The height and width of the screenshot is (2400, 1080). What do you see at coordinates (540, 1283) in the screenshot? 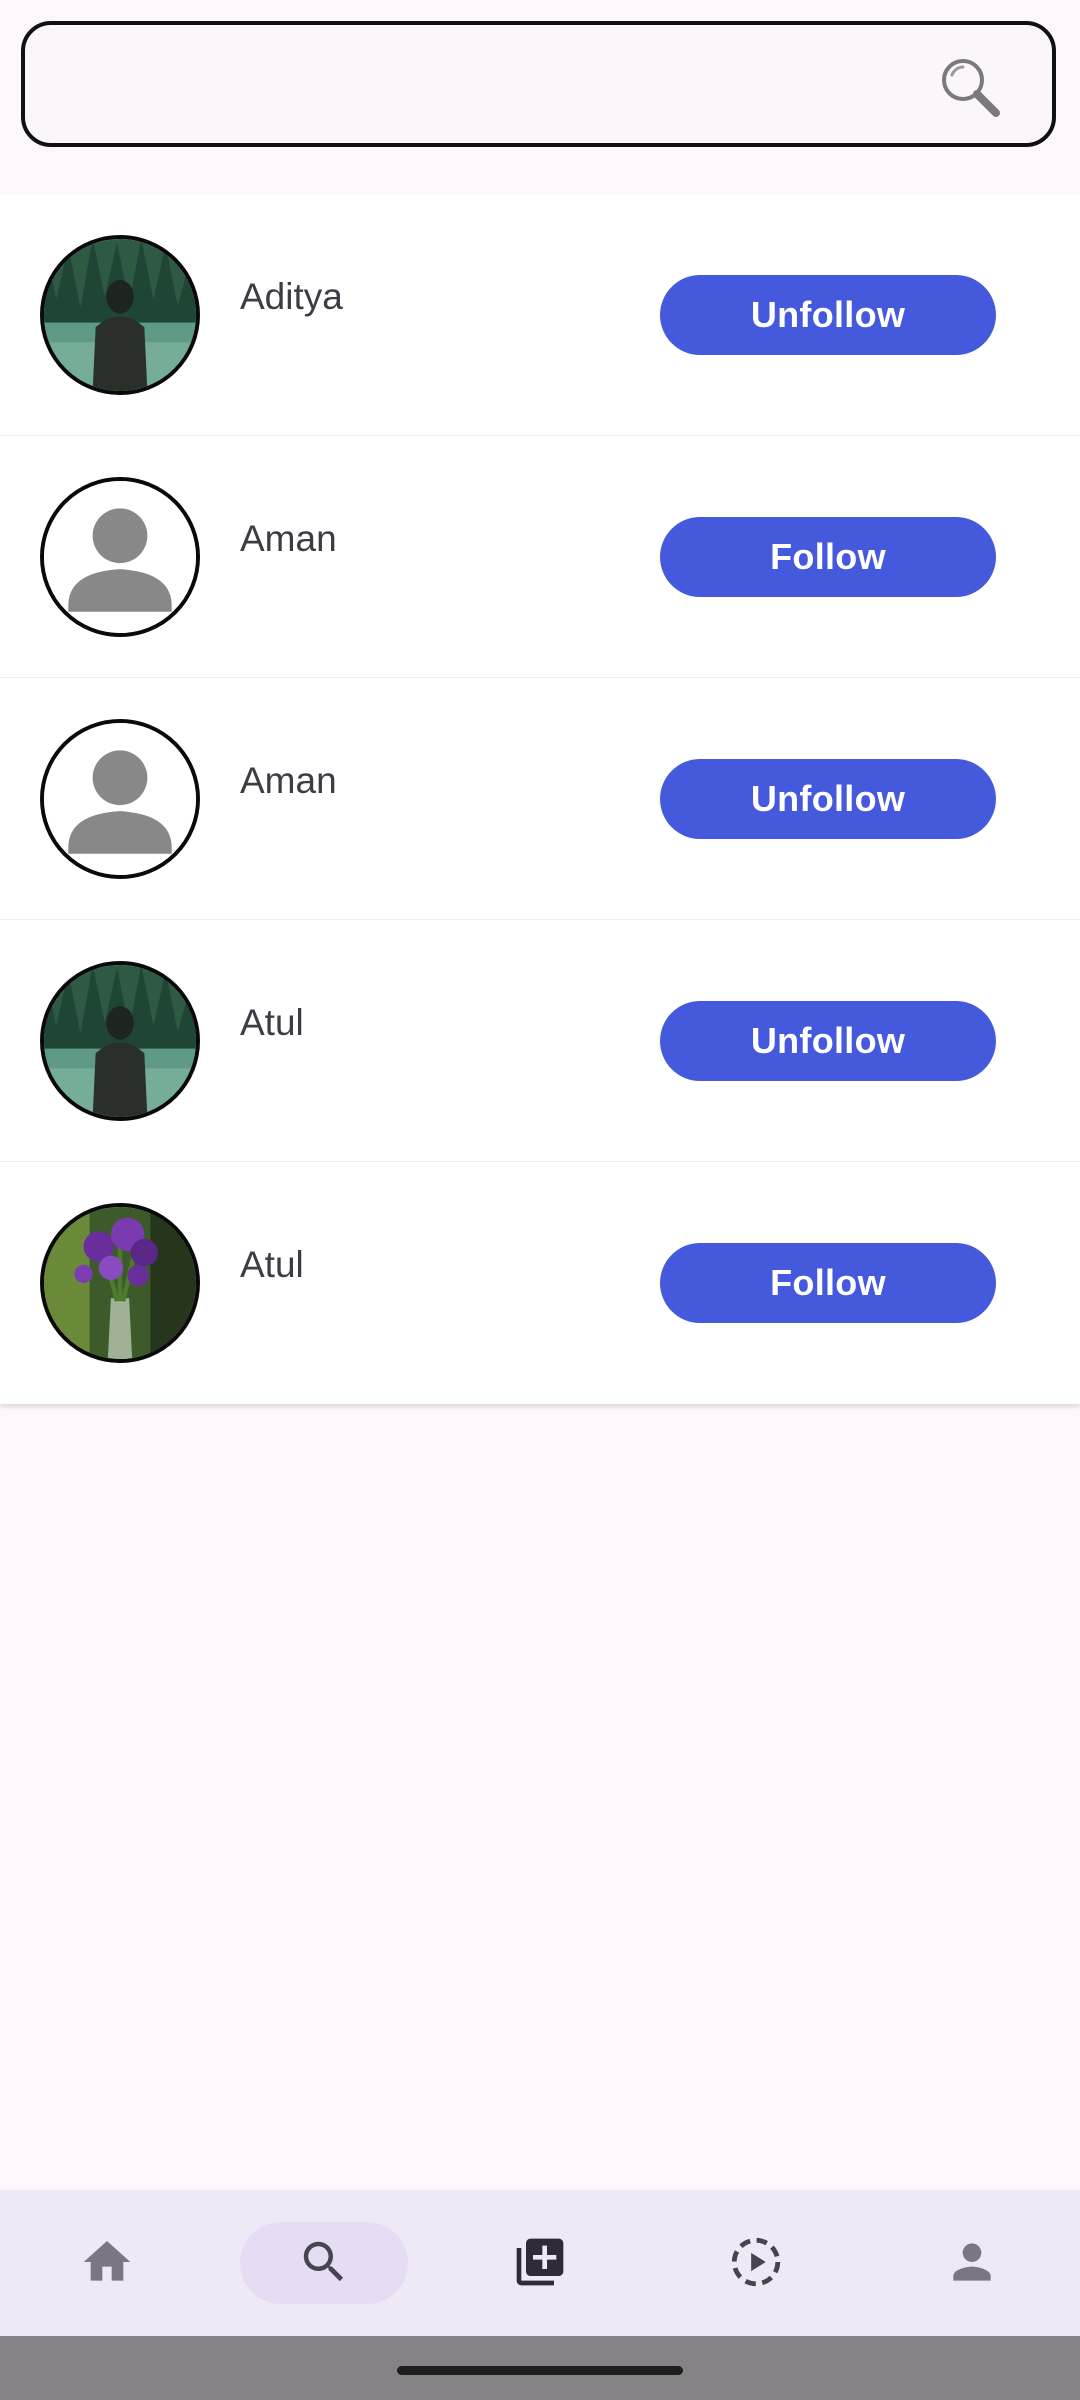
I see `list-item: Atul Follow` at bounding box center [540, 1283].